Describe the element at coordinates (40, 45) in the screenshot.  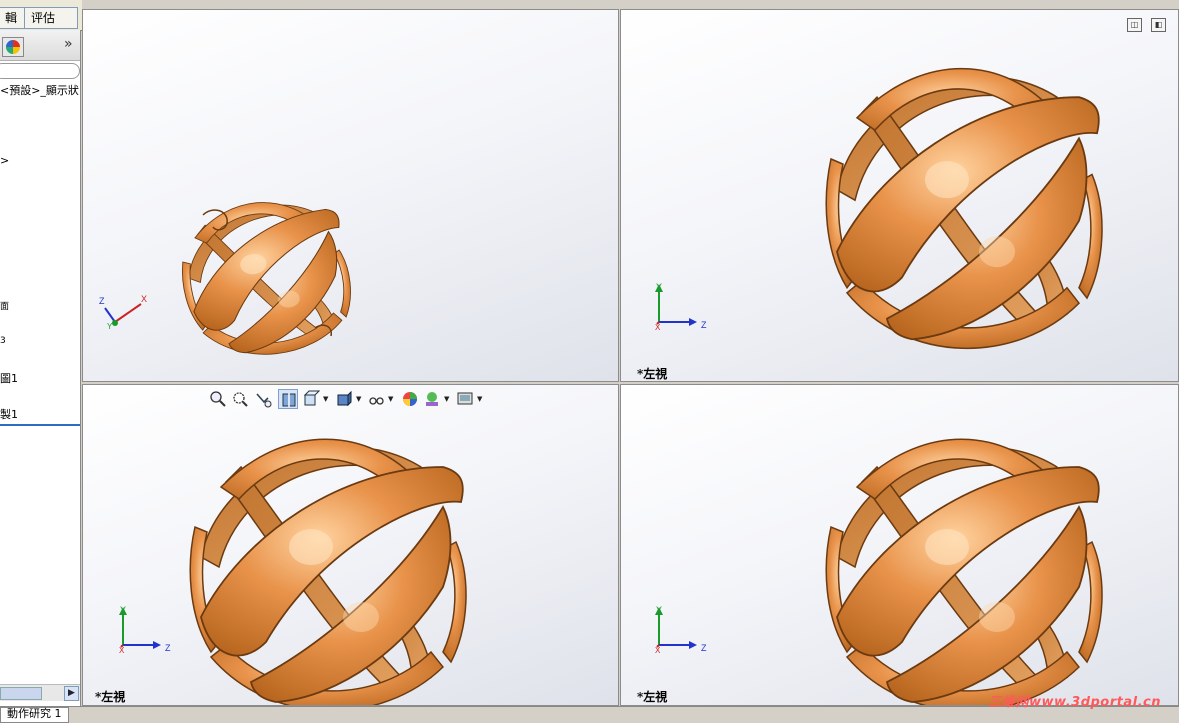
I see `manager-toolbar: »` at that location.